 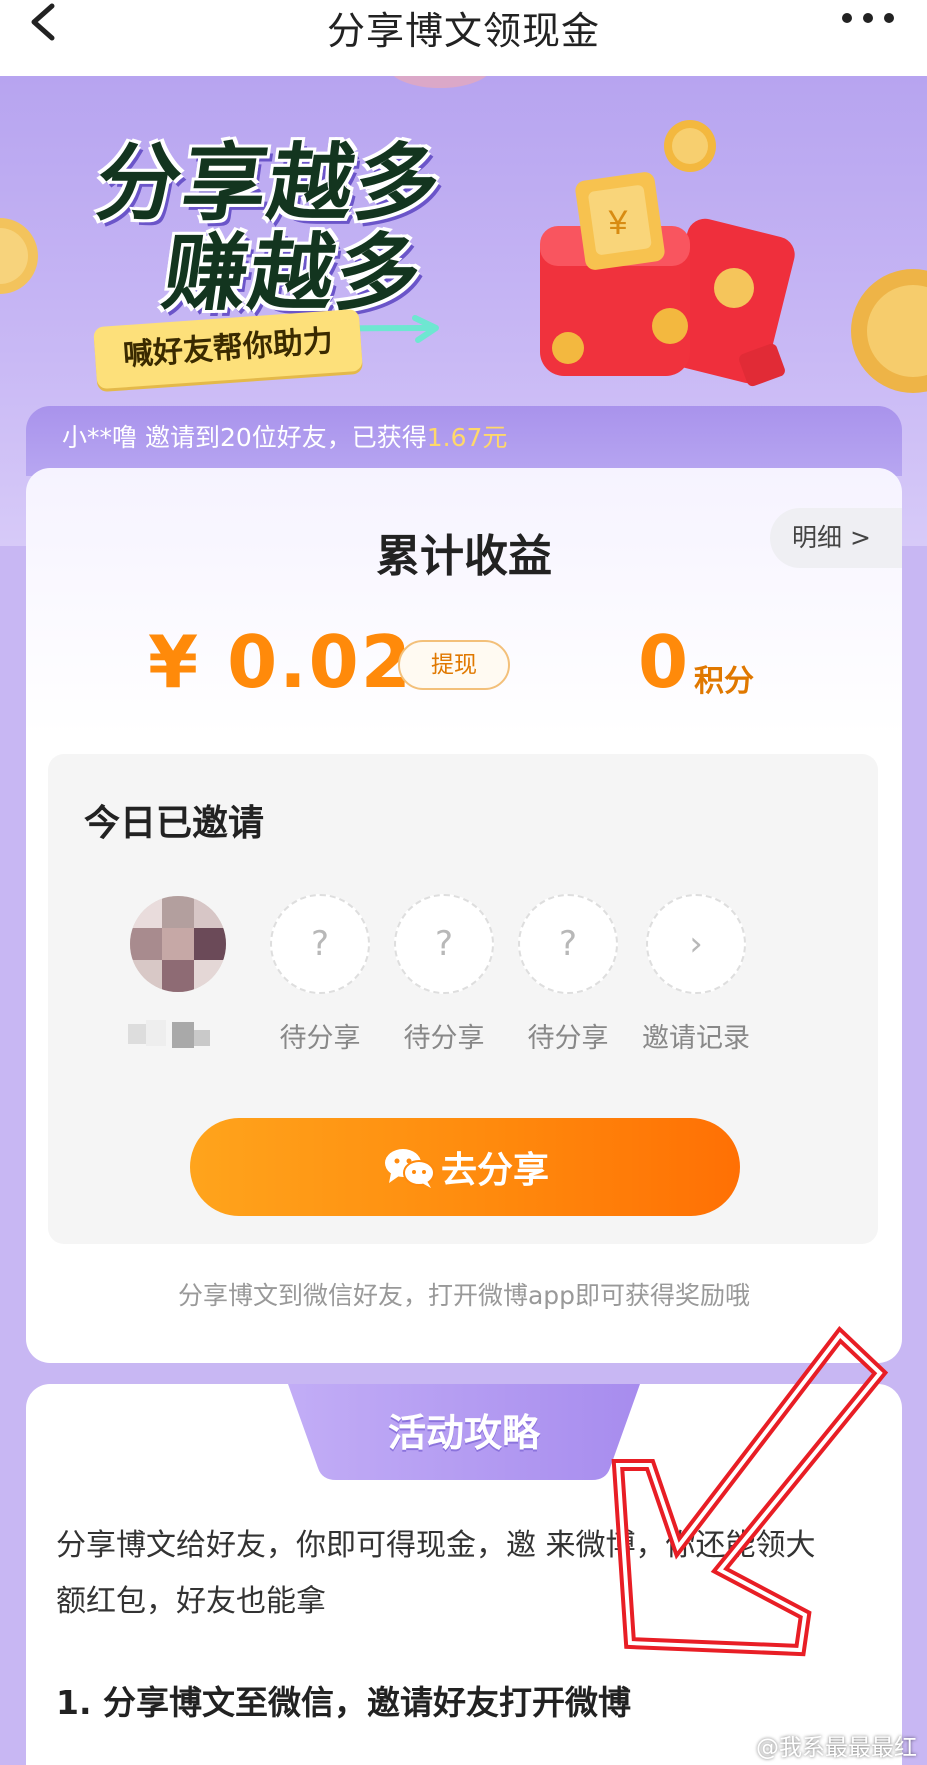 What do you see at coordinates (293, 273) in the screenshot?
I see `slogan-line-2: 赚越多` at bounding box center [293, 273].